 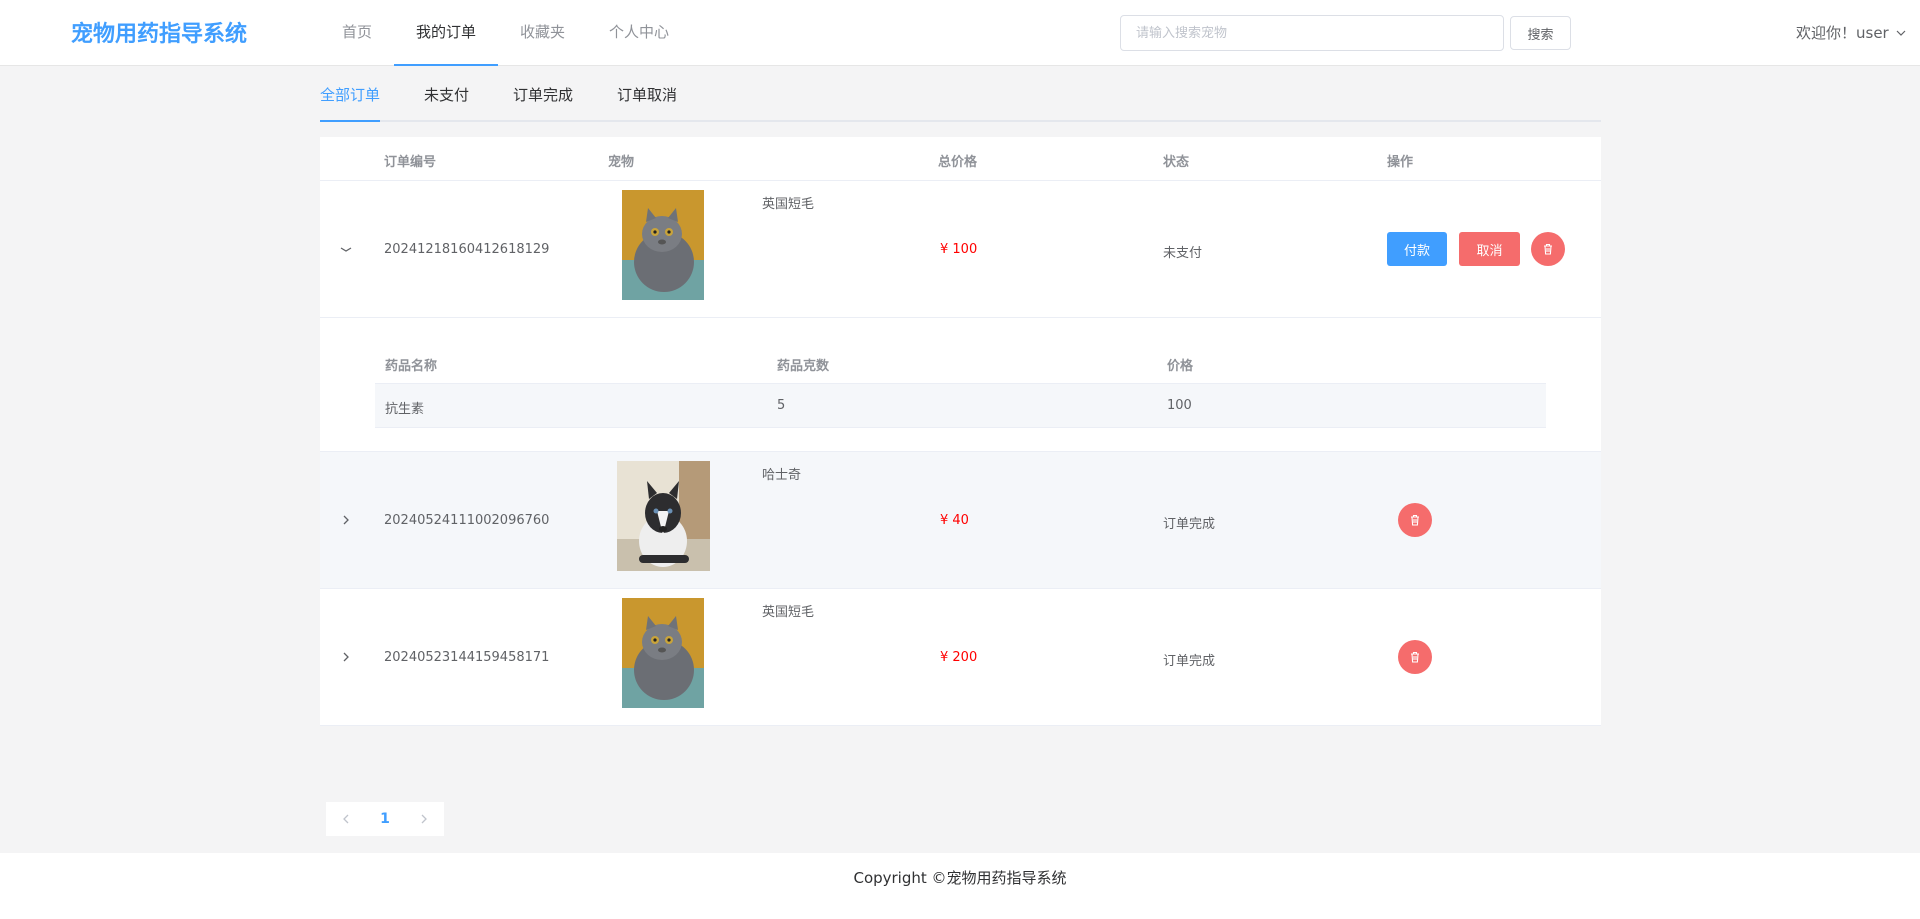 What do you see at coordinates (958, 162) in the screenshot?
I see `header-total: 总价格` at bounding box center [958, 162].